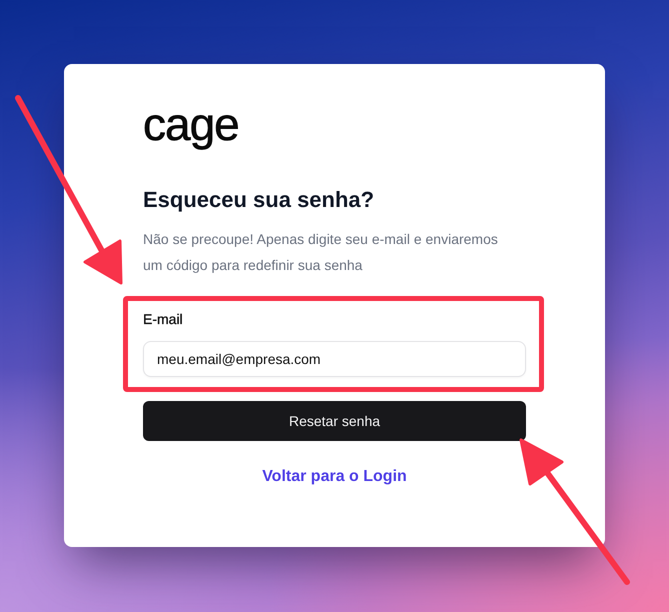  What do you see at coordinates (258, 200) in the screenshot?
I see `page-heading: Esqueceu sua senha?` at bounding box center [258, 200].